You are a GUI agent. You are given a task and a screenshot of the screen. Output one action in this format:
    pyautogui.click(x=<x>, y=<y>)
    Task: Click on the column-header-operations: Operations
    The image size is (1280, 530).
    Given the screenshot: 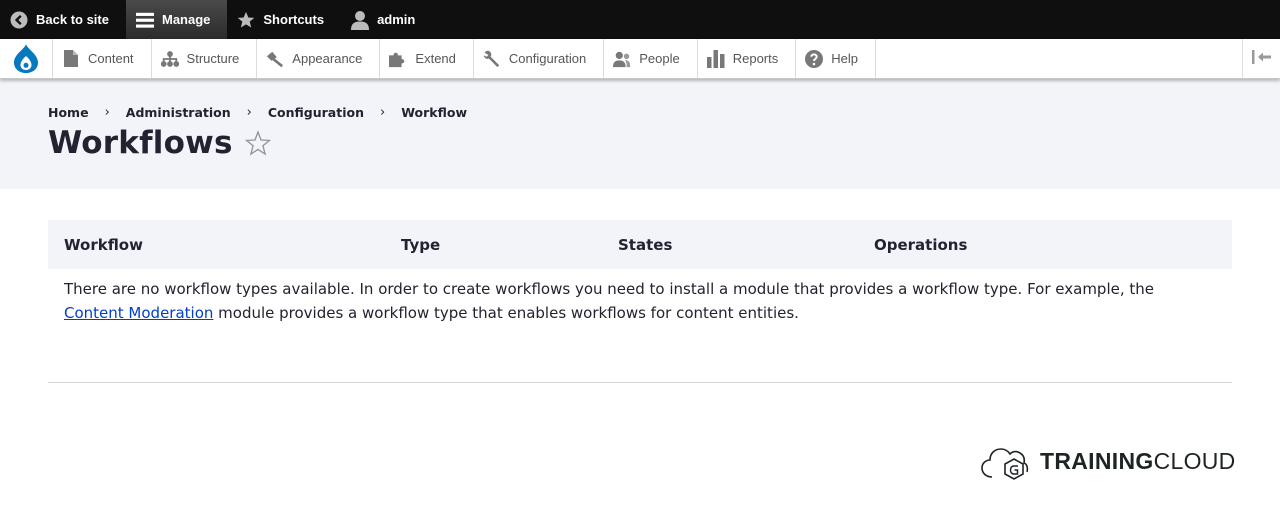 What is the action you would take?
    pyautogui.click(x=921, y=245)
    